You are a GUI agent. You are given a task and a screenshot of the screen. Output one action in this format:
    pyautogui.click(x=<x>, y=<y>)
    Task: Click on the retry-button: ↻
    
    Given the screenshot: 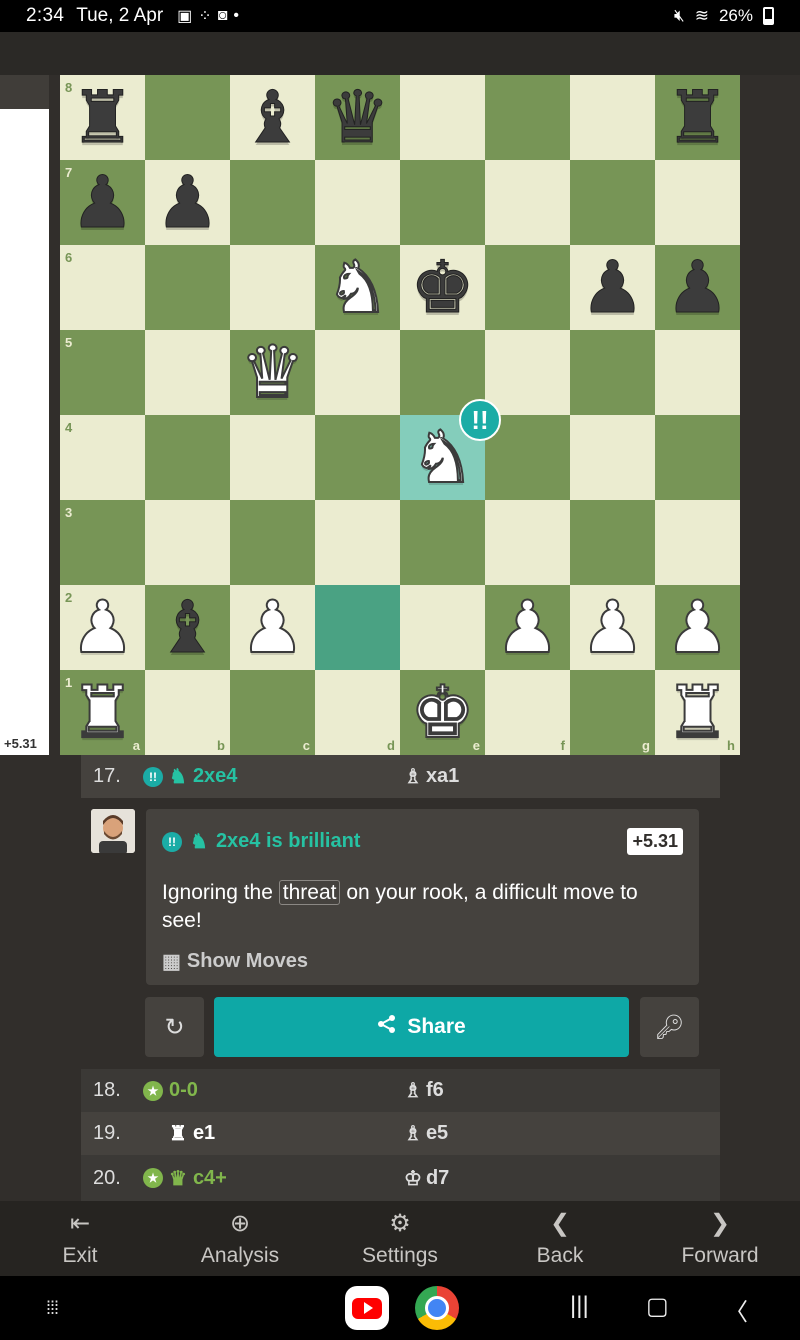 What is the action you would take?
    pyautogui.click(x=174, y=1027)
    